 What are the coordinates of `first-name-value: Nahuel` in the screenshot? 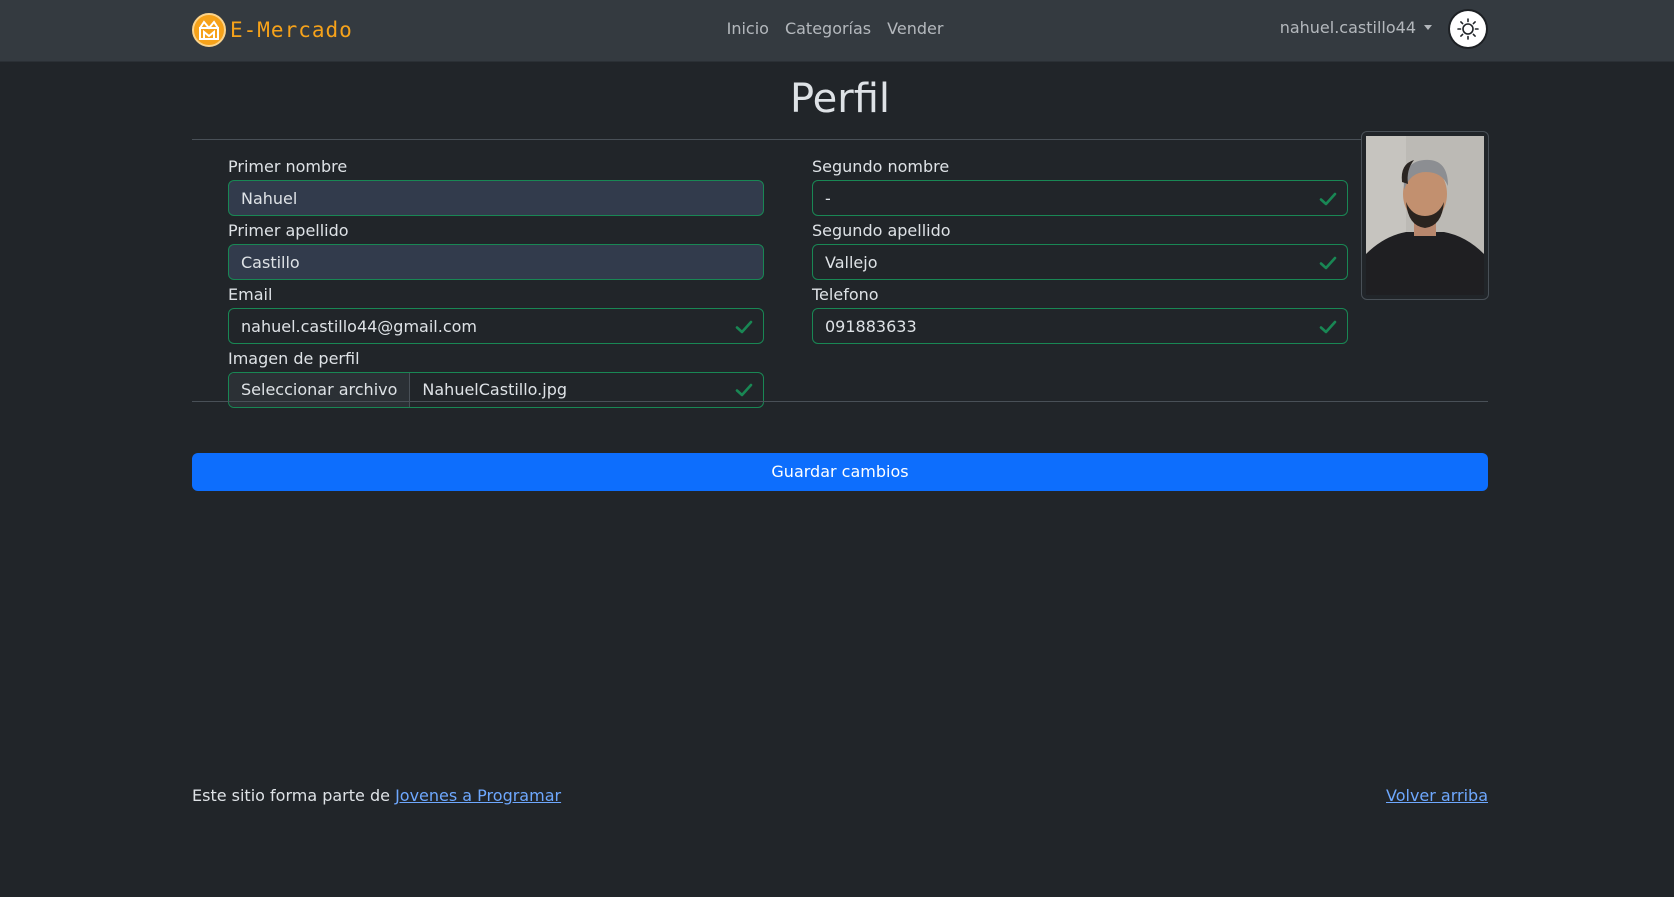 It's located at (269, 198).